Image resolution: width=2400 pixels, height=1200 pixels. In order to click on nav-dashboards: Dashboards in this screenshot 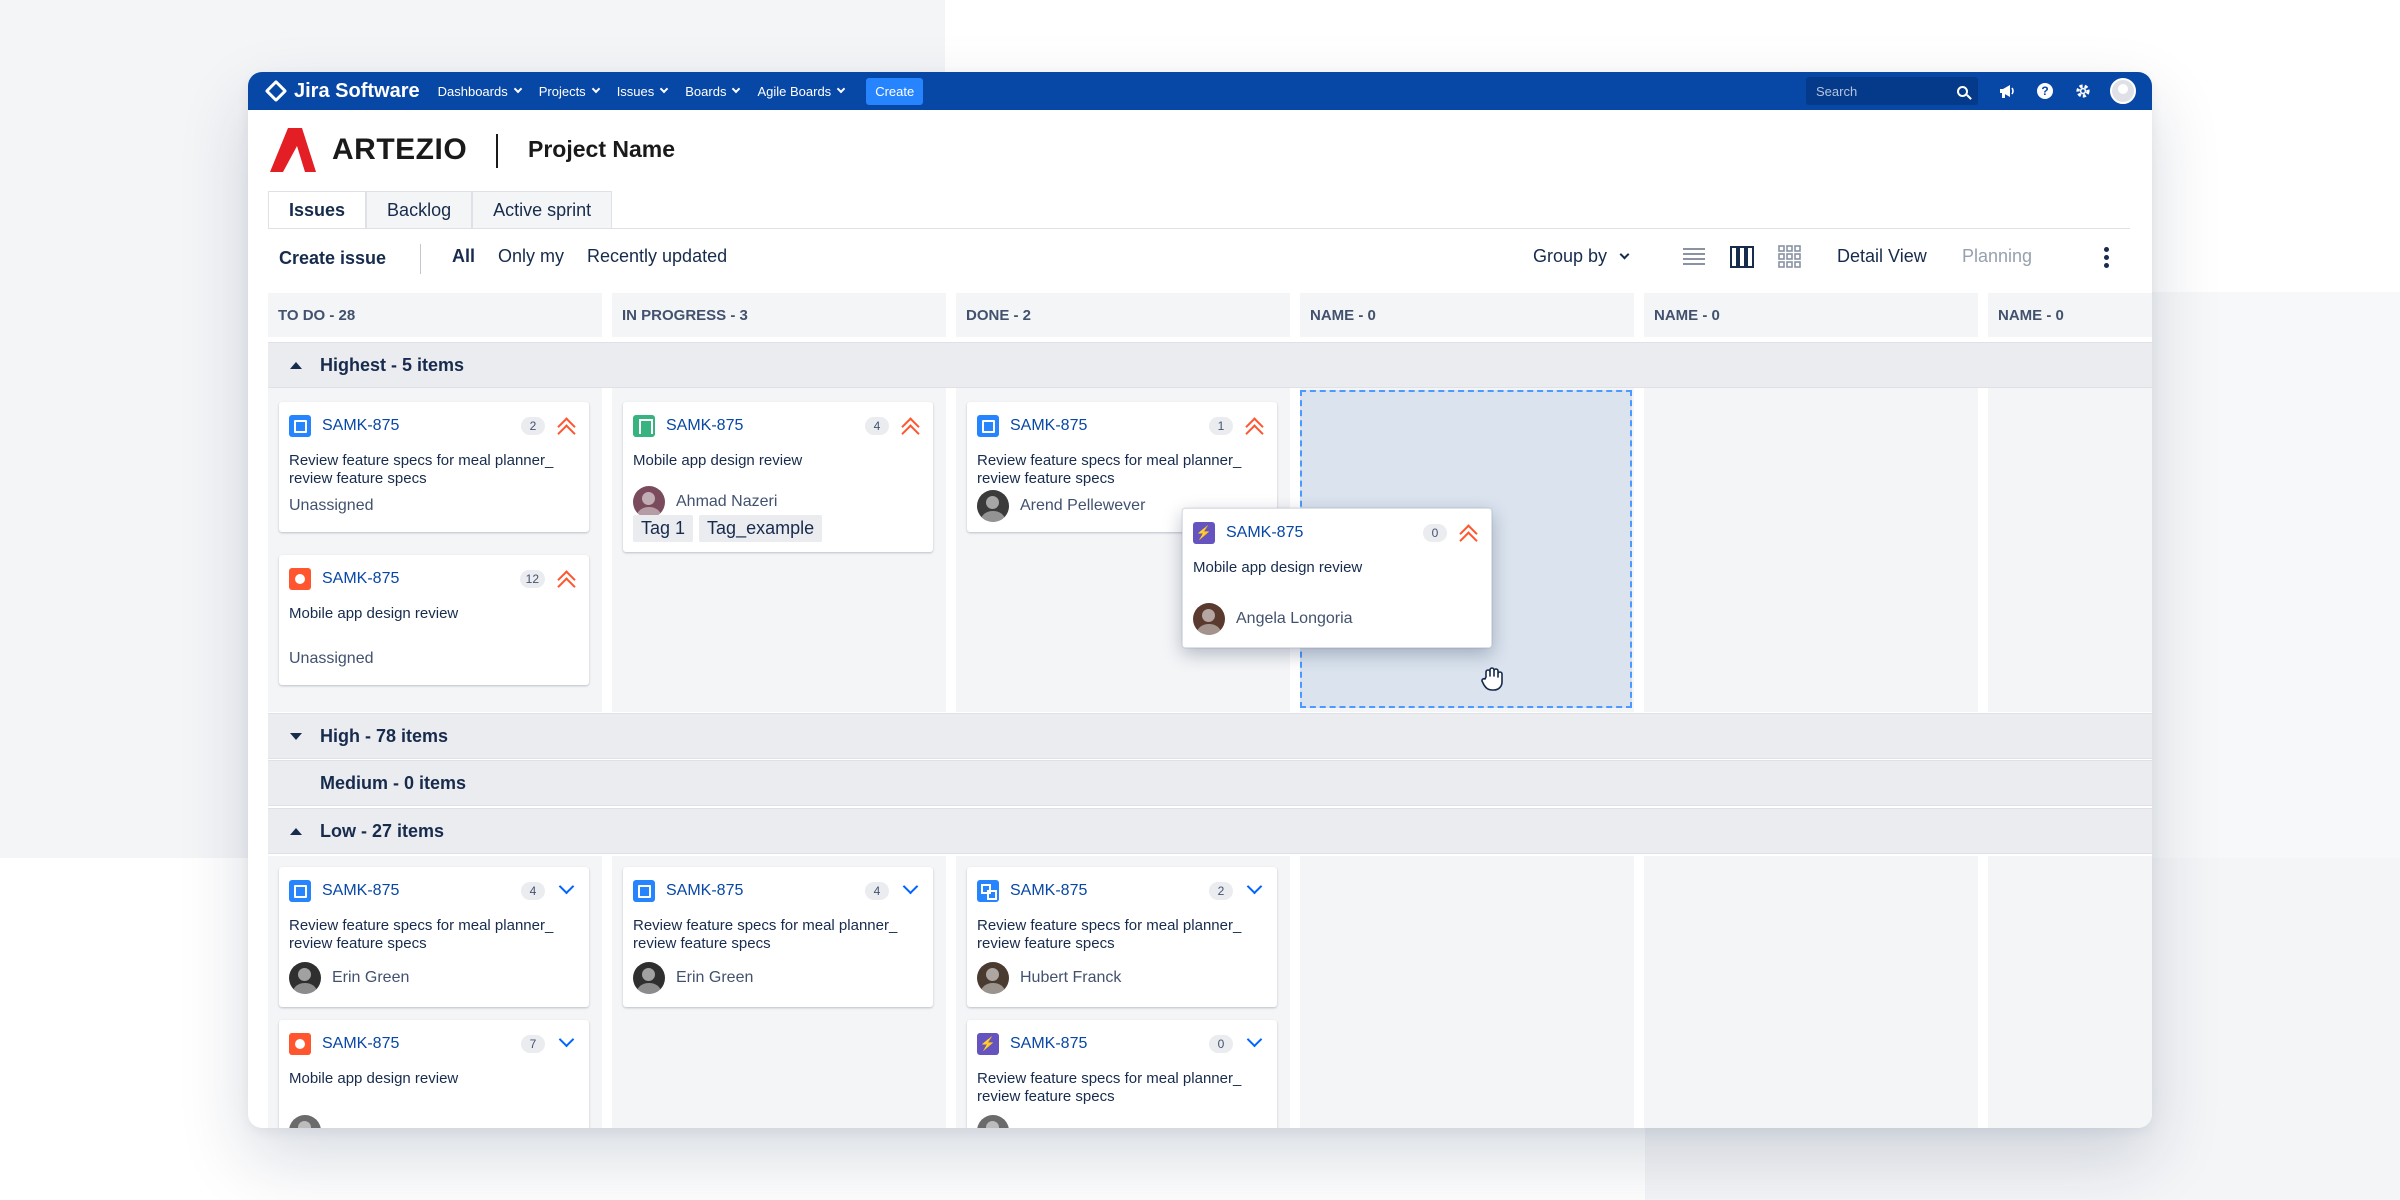, I will do `click(480, 91)`.